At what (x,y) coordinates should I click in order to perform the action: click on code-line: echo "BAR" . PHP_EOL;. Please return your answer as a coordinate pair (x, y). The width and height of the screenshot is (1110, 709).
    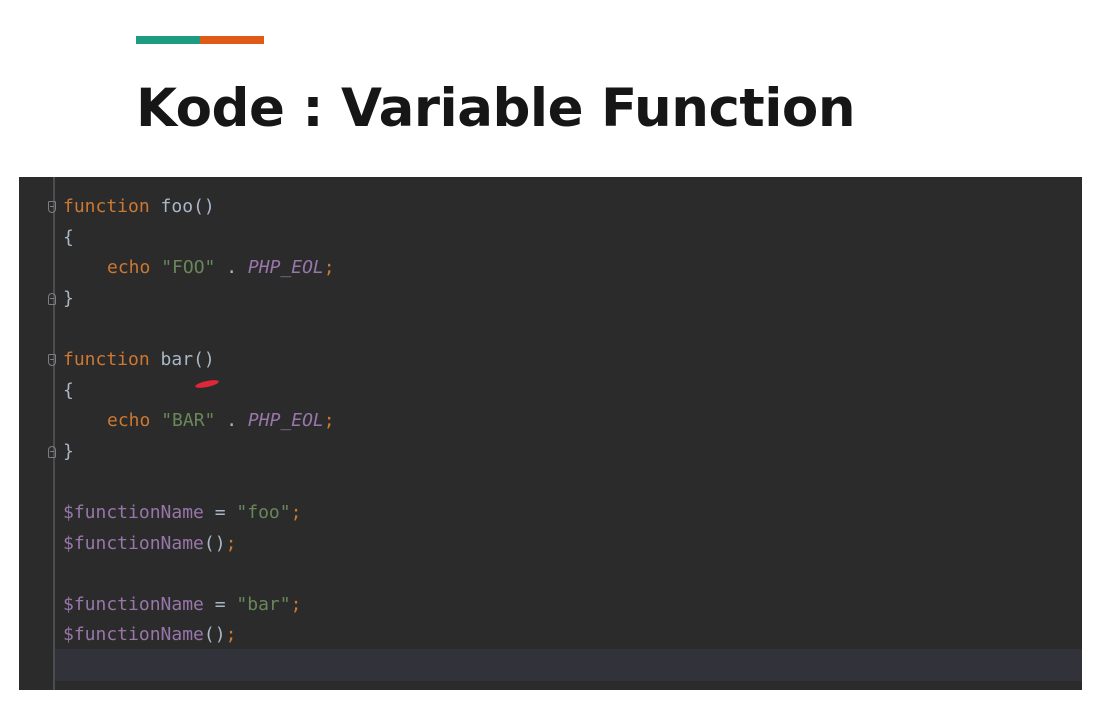
    Looking at the image, I should click on (572, 421).